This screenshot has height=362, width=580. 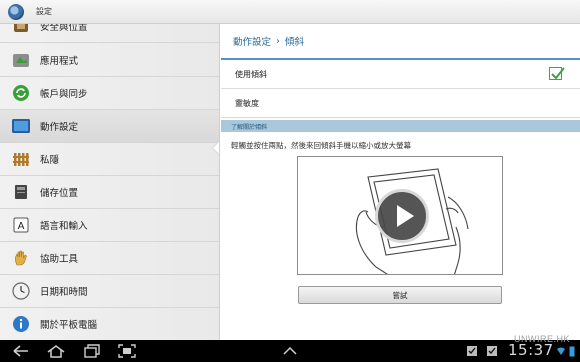 What do you see at coordinates (109, 192) in the screenshot?
I see `sidebar-item-storage: 儲存位置` at bounding box center [109, 192].